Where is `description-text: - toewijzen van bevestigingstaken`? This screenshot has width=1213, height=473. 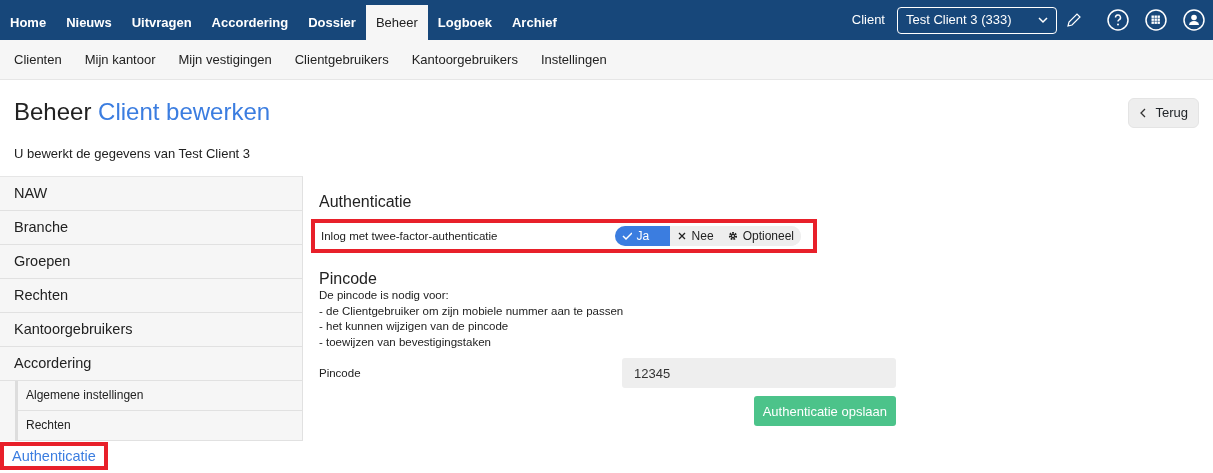 description-text: - toewijzen van bevestigingstaken is located at coordinates (405, 342).